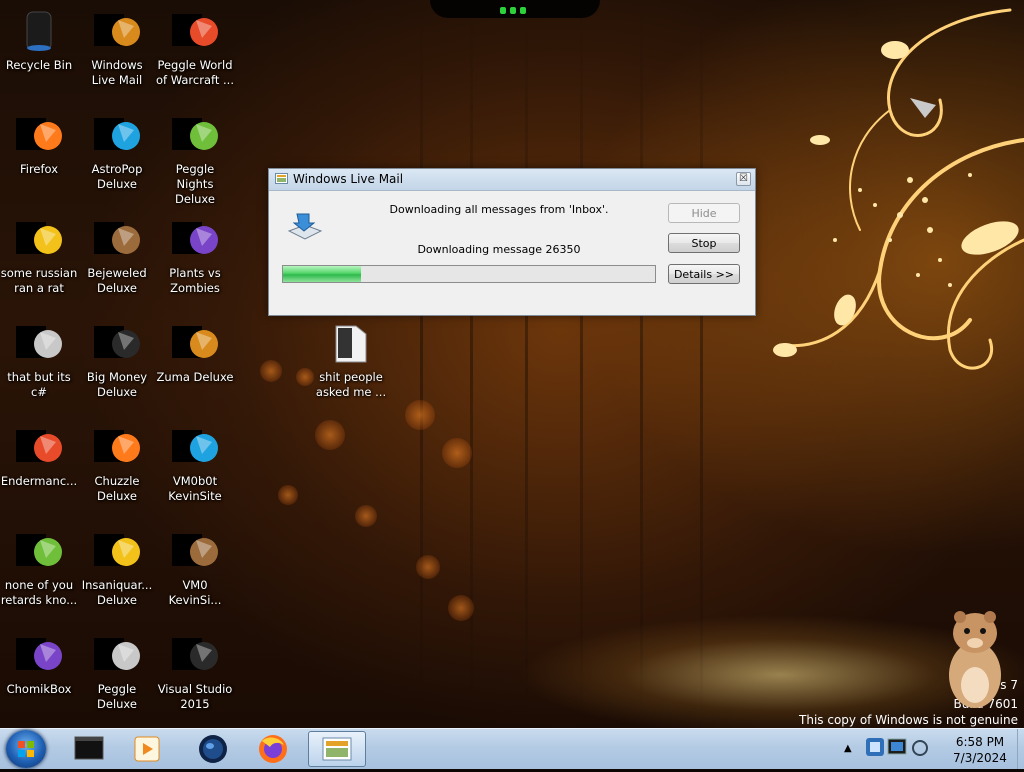 The image size is (1024, 772). I want to click on globe-icon, so click(213, 749).